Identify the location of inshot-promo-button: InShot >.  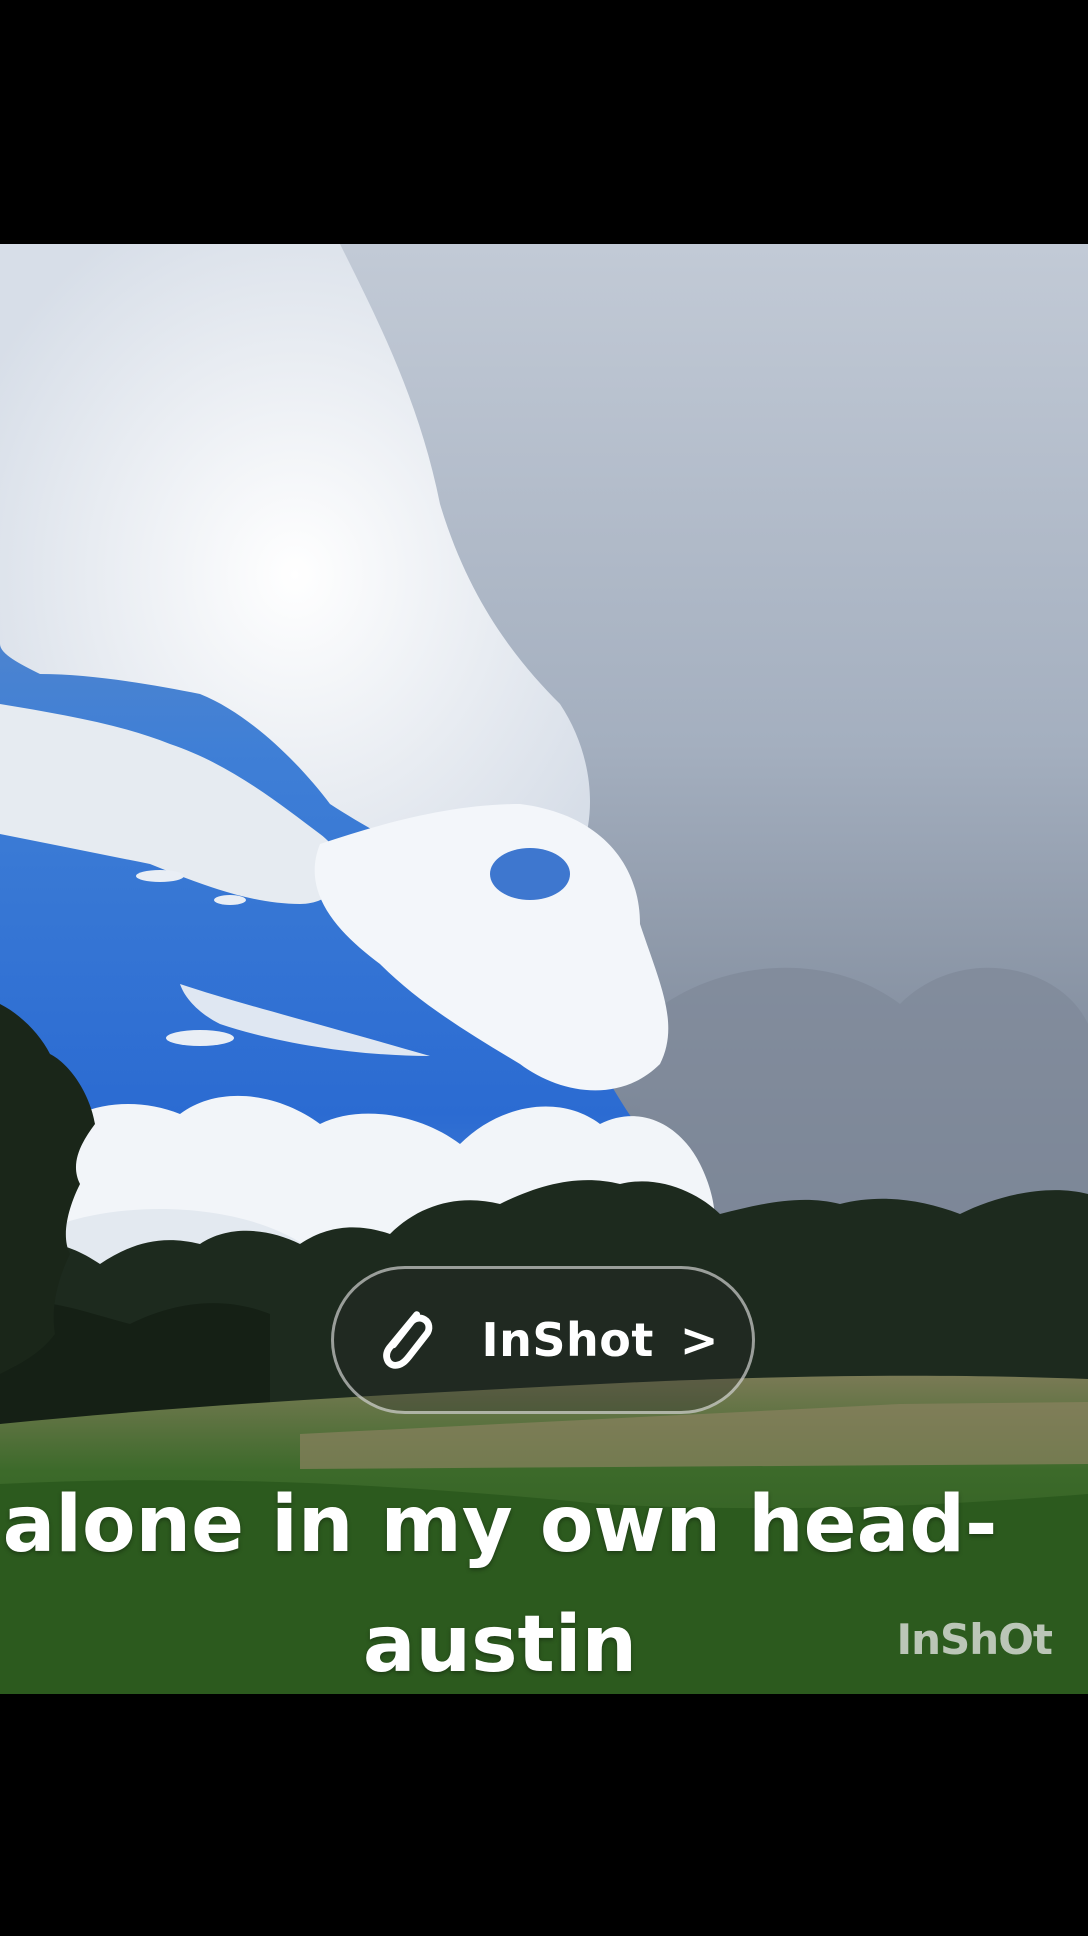
(543, 1340).